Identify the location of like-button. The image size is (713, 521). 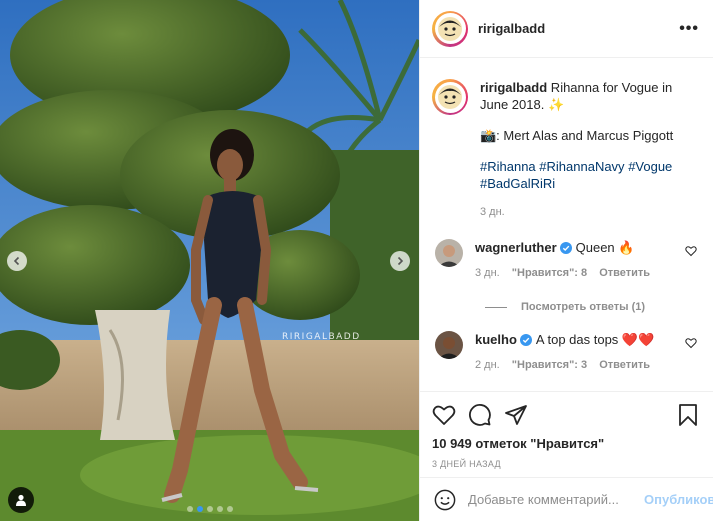
(444, 415).